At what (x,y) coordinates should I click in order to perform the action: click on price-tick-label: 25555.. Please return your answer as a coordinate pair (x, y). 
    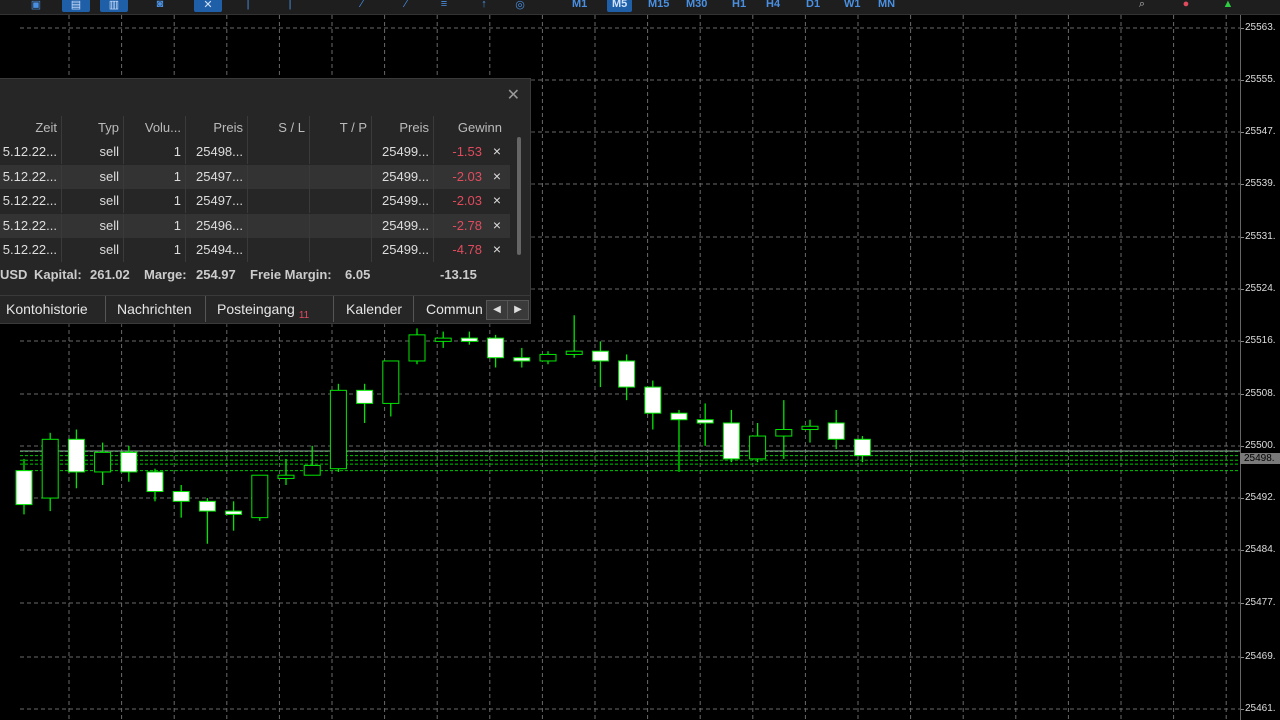
    Looking at the image, I should click on (1260, 79).